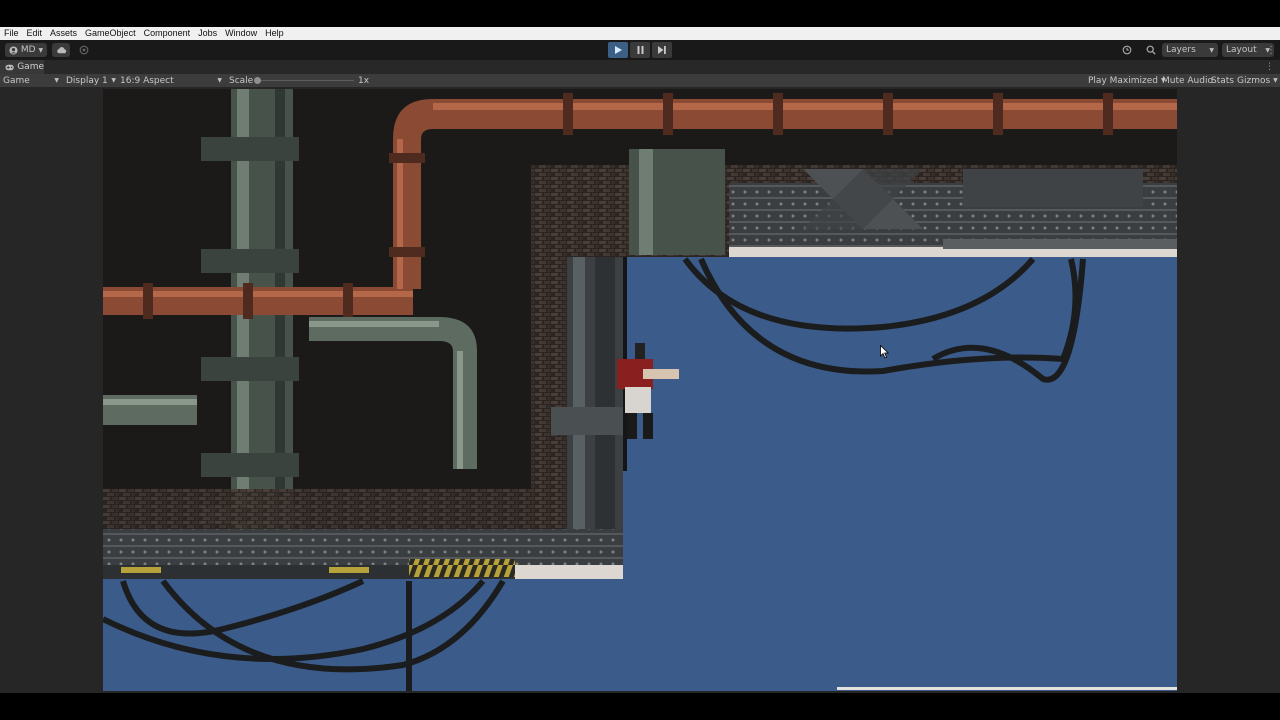 The image size is (1280, 720). What do you see at coordinates (364, 80) in the screenshot?
I see `scale-value: 1x` at bounding box center [364, 80].